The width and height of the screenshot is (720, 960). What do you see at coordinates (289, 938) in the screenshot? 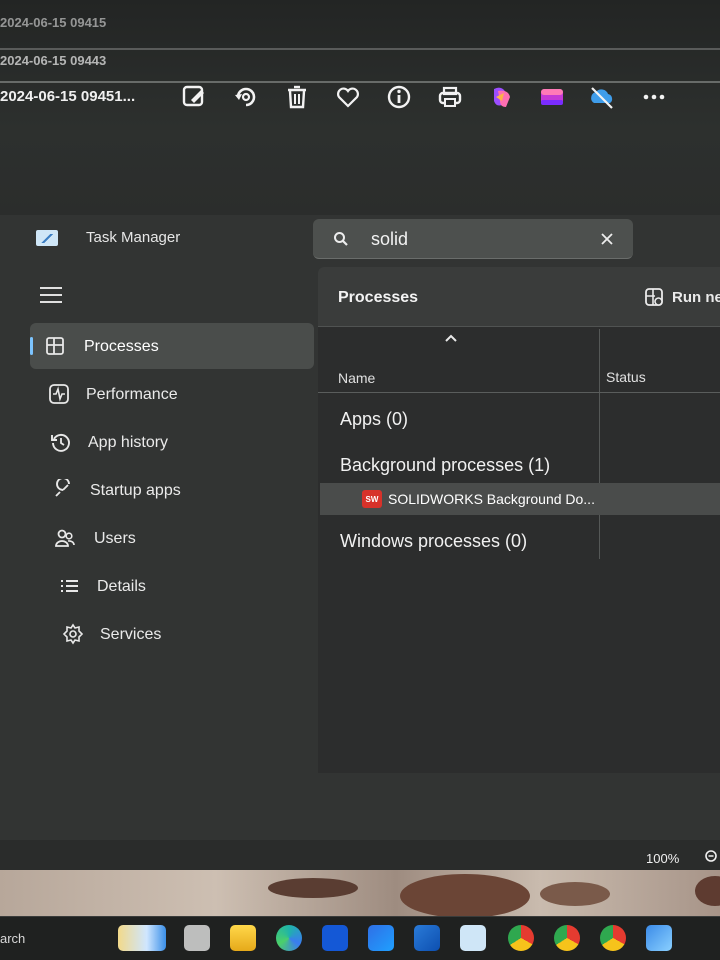
I see `edge-icon` at bounding box center [289, 938].